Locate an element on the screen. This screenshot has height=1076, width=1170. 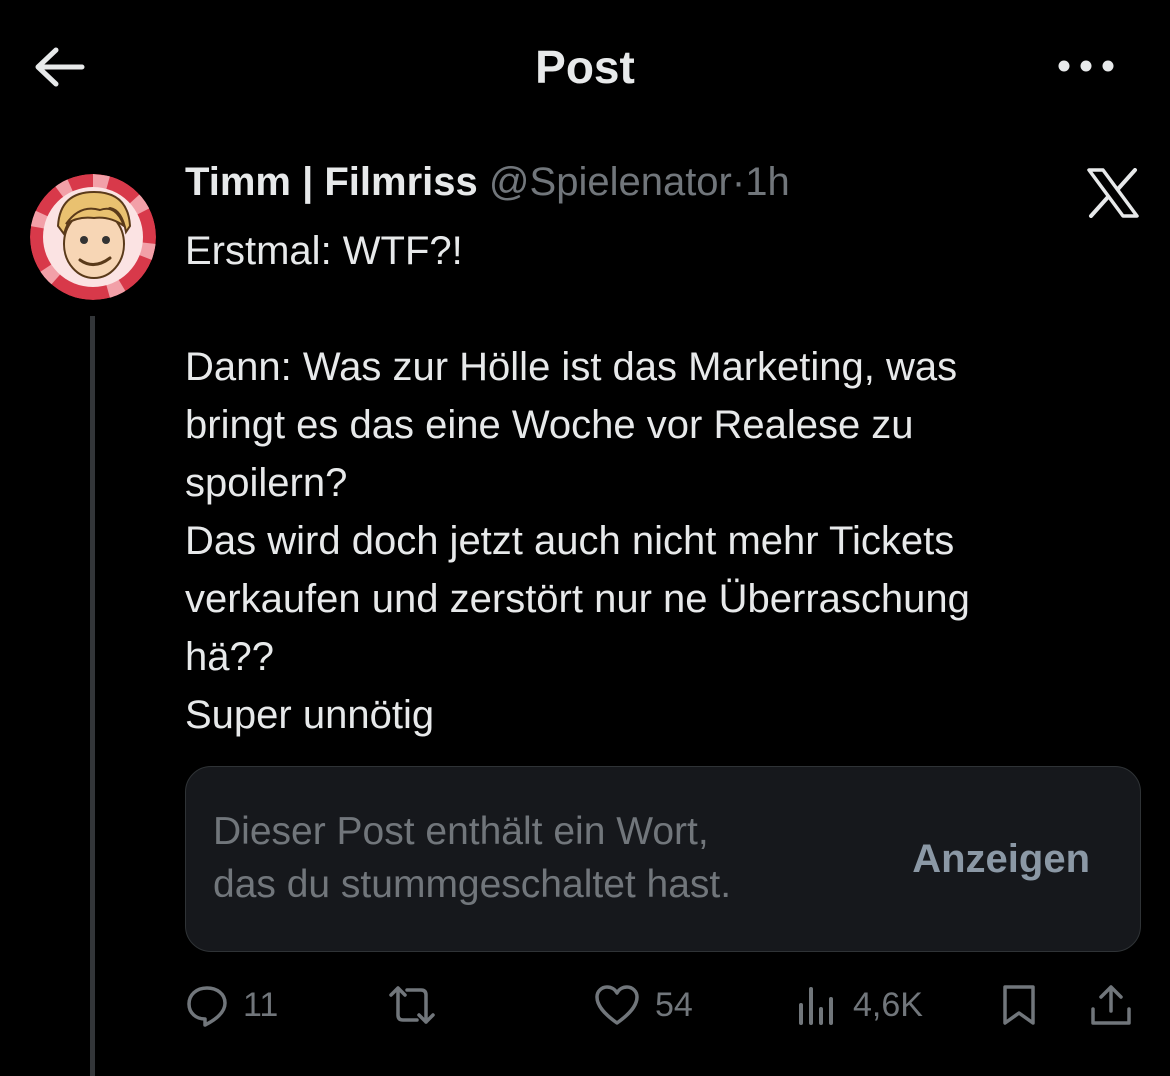
x-logo-icon is located at coordinates (1113, 193).